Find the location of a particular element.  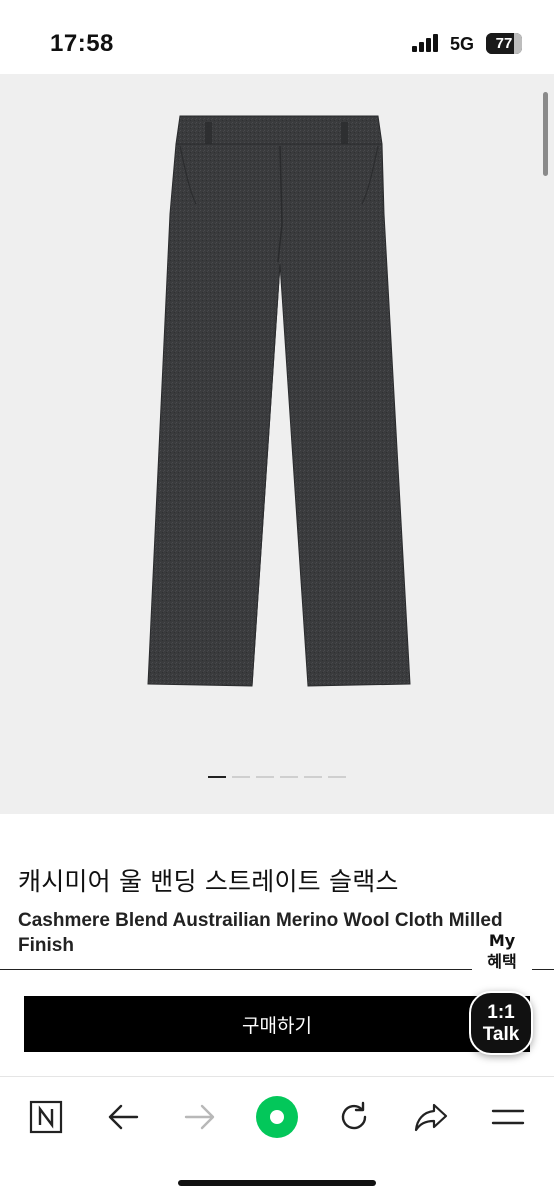

refresh-icon is located at coordinates (354, 1117).